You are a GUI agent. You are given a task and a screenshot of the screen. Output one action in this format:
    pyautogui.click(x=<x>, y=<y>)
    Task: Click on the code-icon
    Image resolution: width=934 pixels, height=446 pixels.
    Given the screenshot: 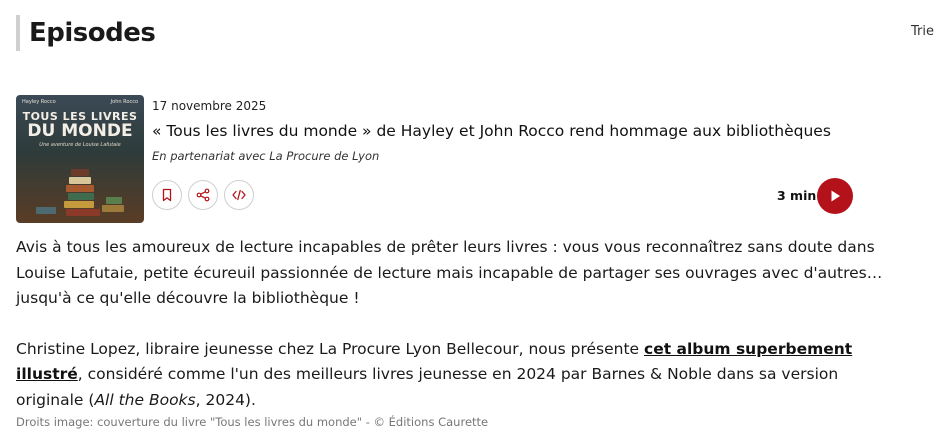 What is the action you would take?
    pyautogui.click(x=239, y=195)
    